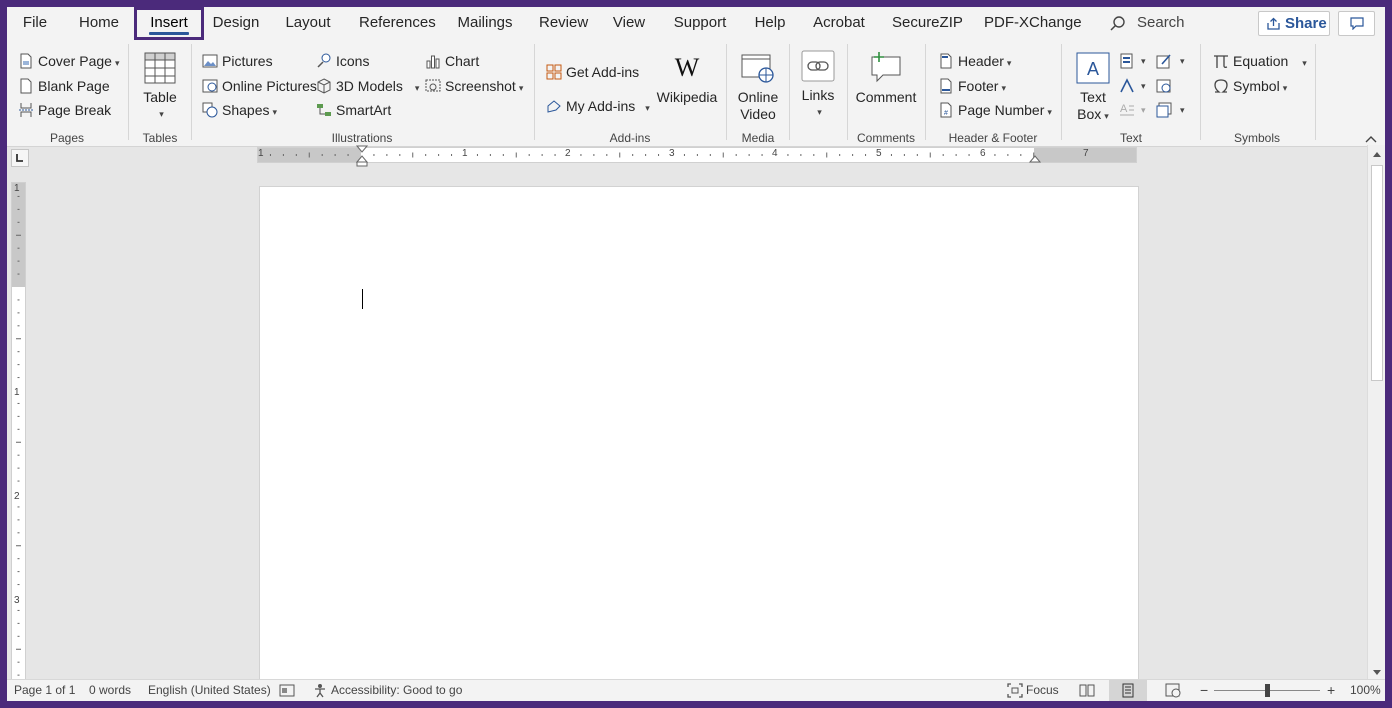 This screenshot has height=708, width=1392. I want to click on chart-label: Chart, so click(462, 61).